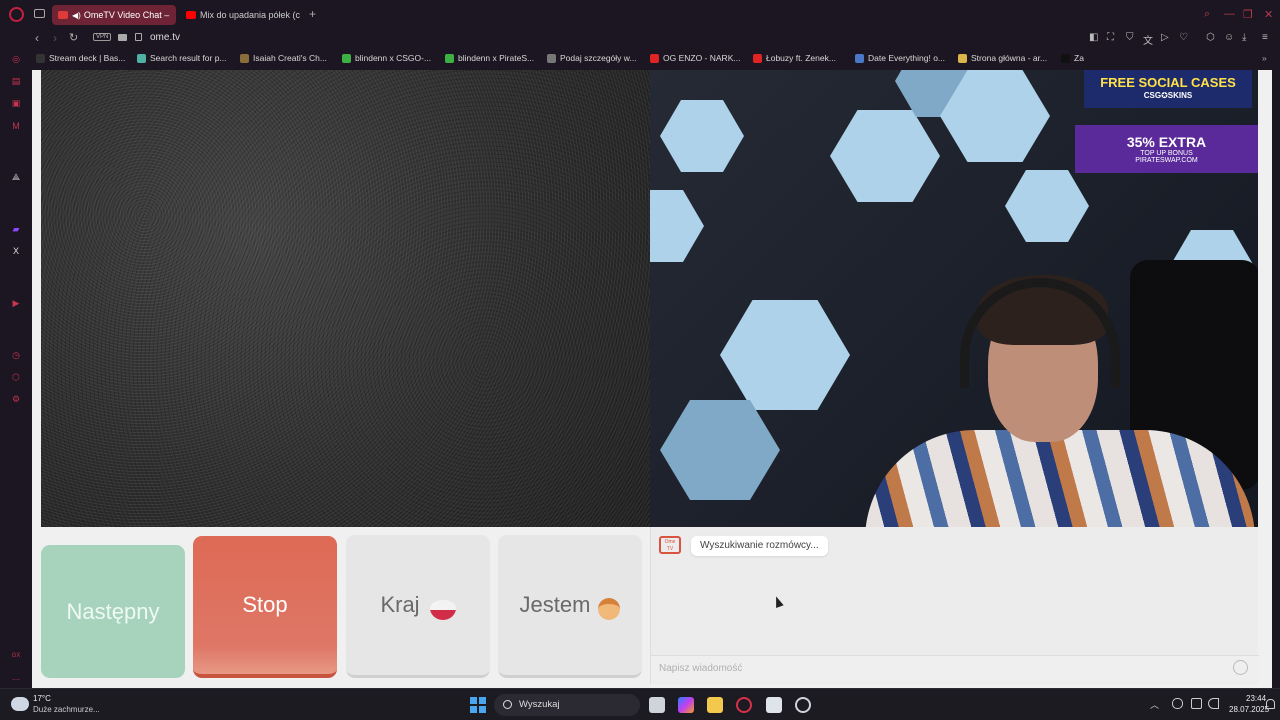 The width and height of the screenshot is (1280, 720). I want to click on maximize-icon: ❐, so click(1248, 14).